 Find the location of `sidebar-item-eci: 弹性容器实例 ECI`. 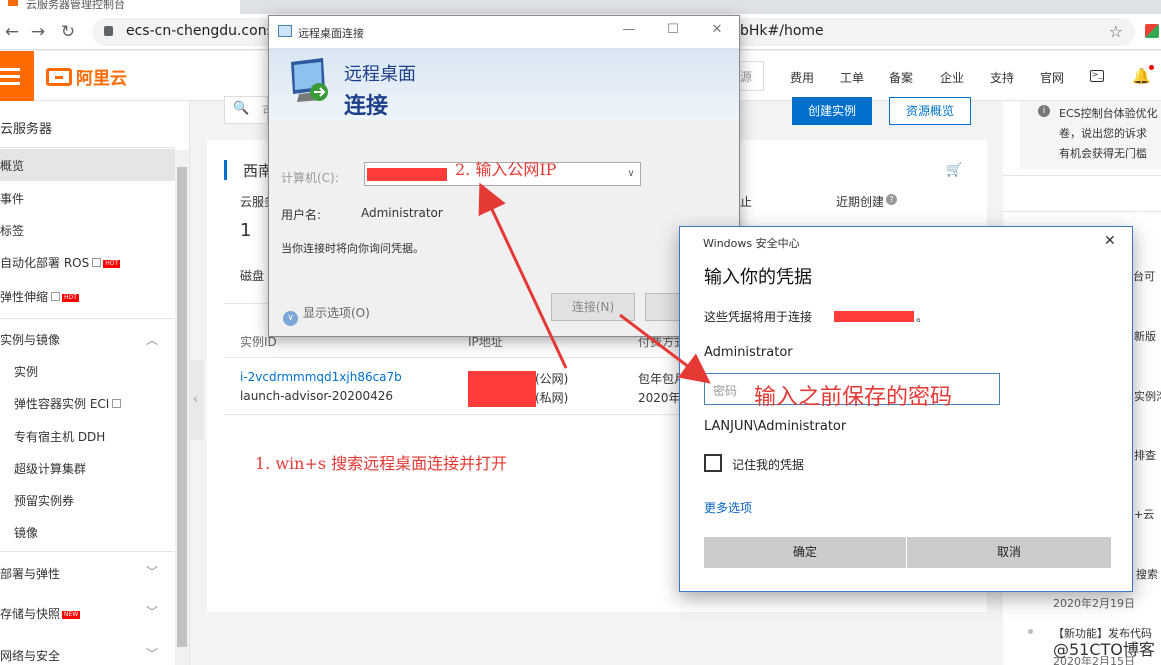

sidebar-item-eci: 弹性容器实例 ECI is located at coordinates (68, 403).